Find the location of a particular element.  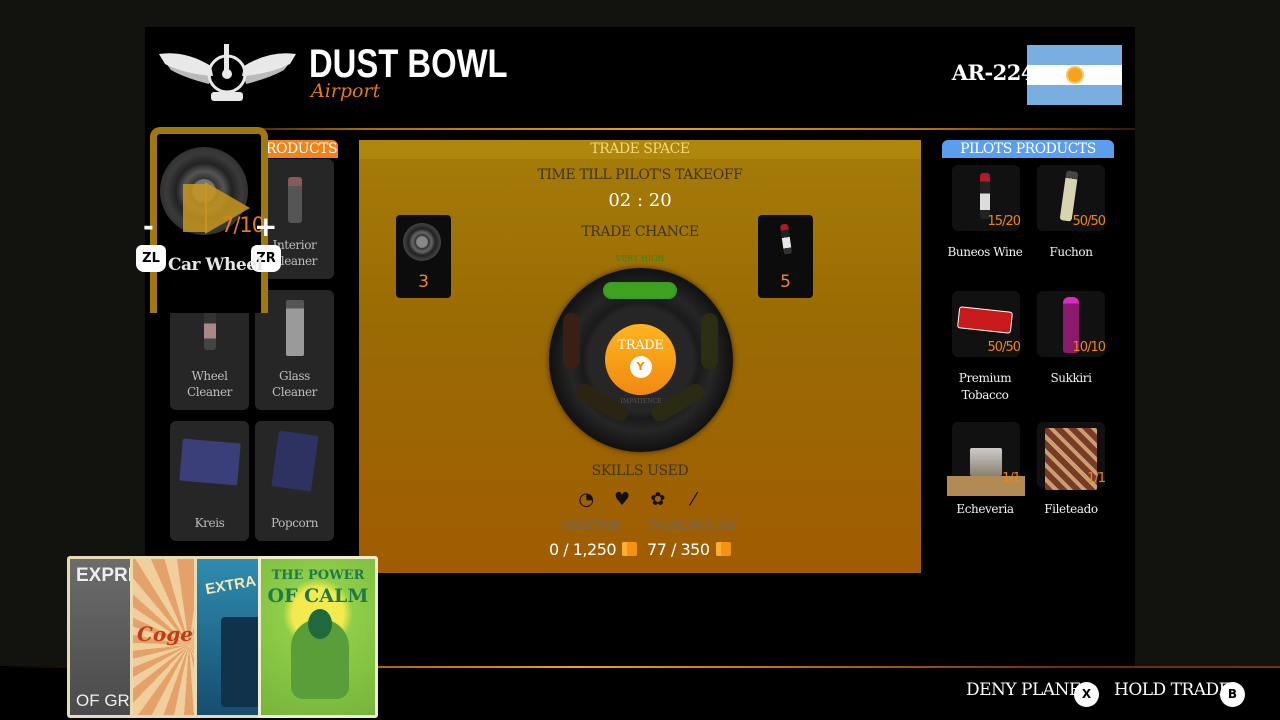

impatience-label: IMPATIENCE is located at coordinates (641, 401).